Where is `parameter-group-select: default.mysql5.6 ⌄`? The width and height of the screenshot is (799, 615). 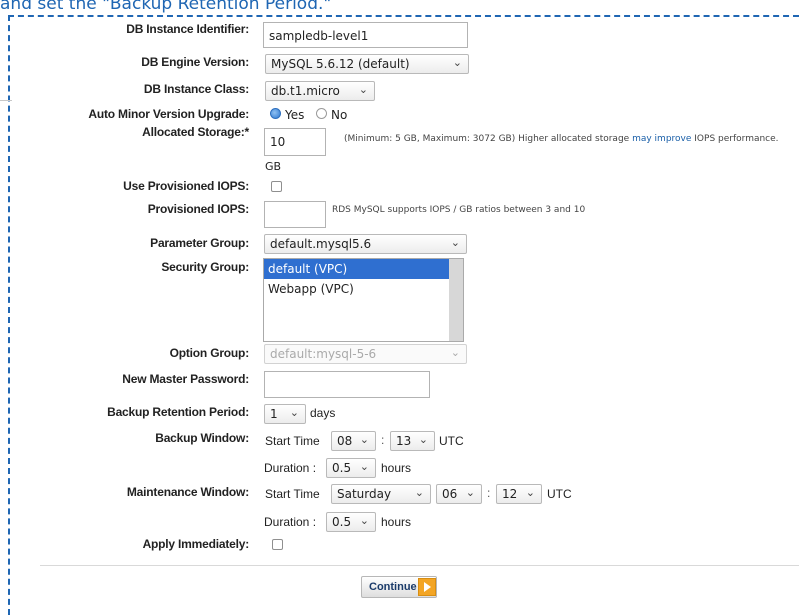 parameter-group-select: default.mysql5.6 ⌄ is located at coordinates (365, 244).